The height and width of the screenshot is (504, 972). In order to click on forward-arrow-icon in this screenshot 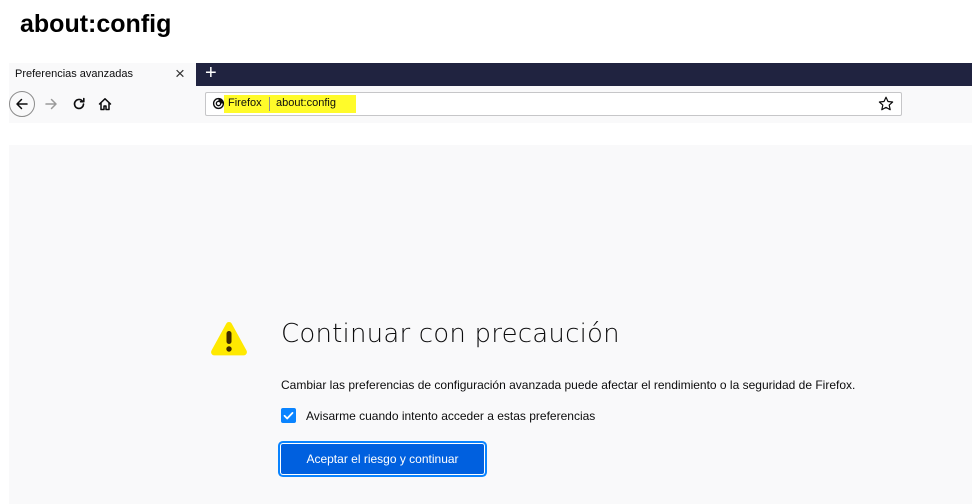, I will do `click(51, 104)`.